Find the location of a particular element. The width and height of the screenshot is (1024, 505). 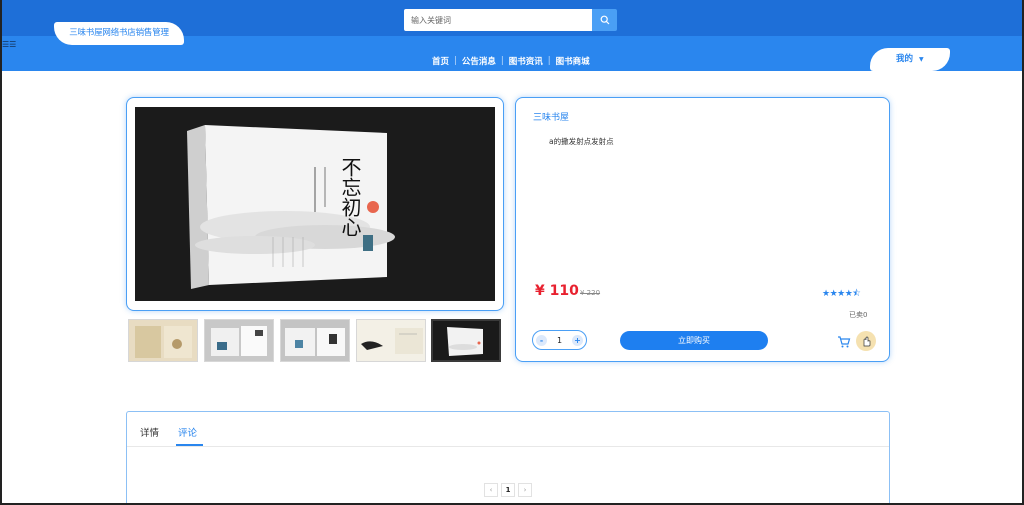

book-cover-illustration: 不忘初心 is located at coordinates (315, 204).